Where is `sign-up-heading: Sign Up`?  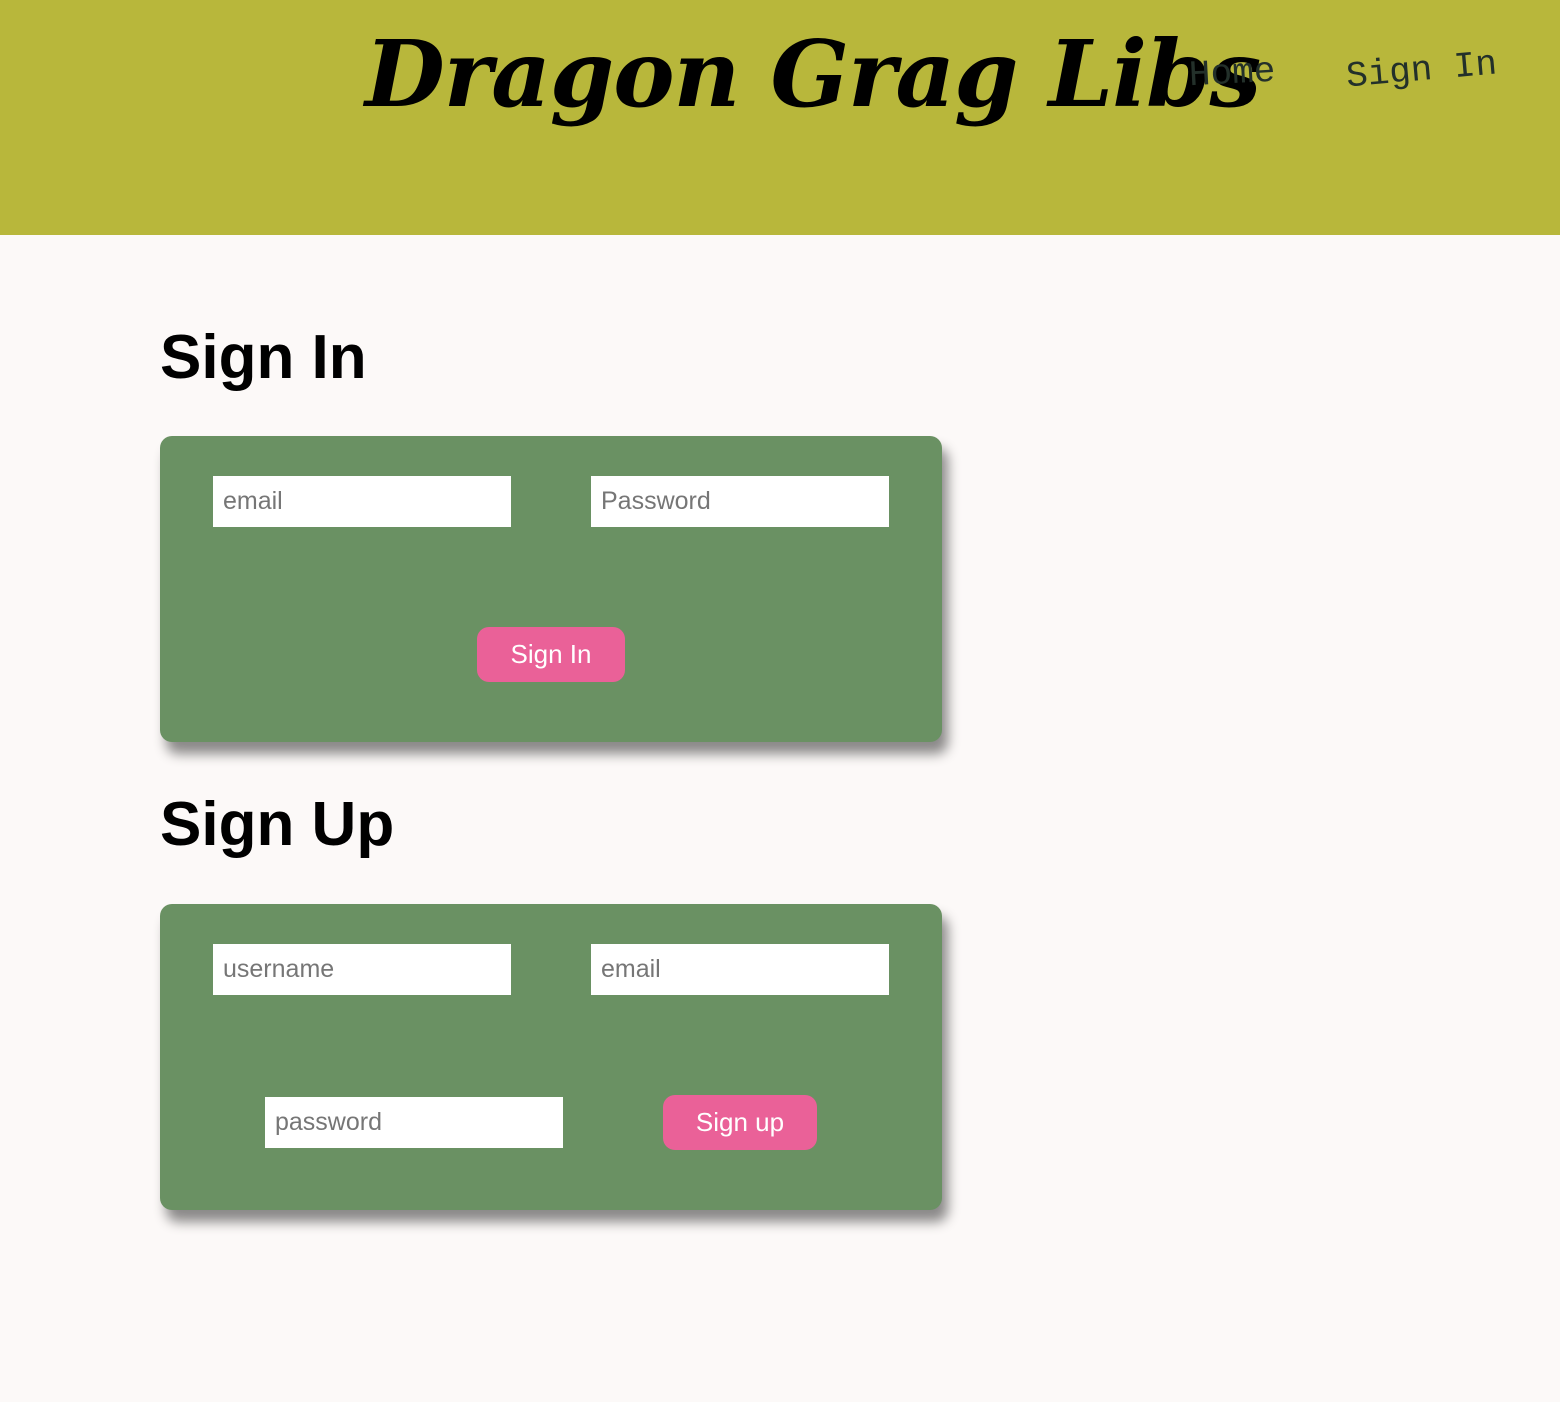
sign-up-heading: Sign Up is located at coordinates (277, 824).